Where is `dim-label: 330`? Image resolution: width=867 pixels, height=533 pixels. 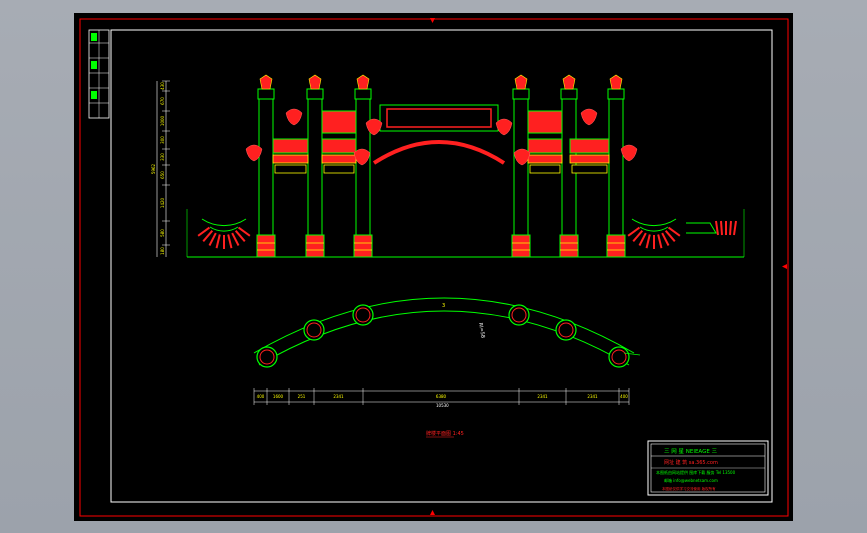
dim-label: 330 is located at coordinates (162, 157).